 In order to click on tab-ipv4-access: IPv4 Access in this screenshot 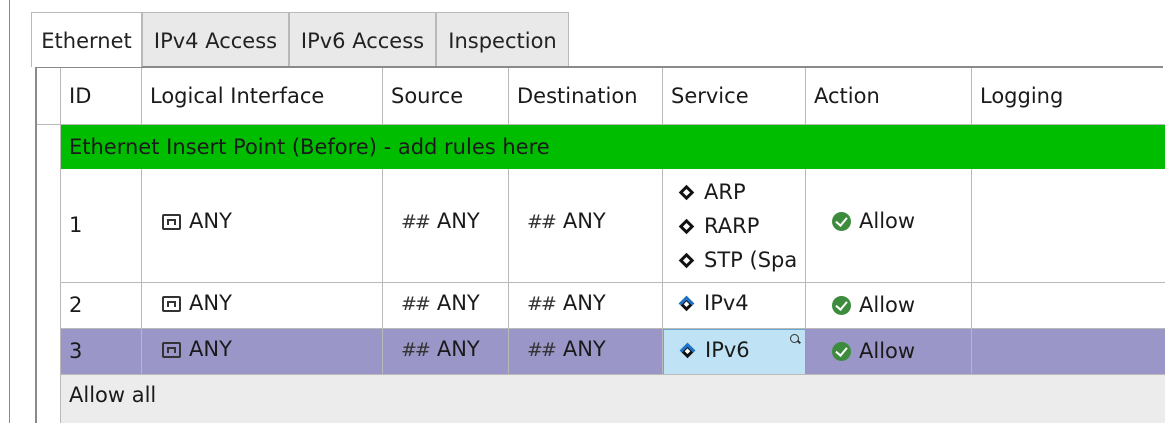, I will do `click(215, 39)`.